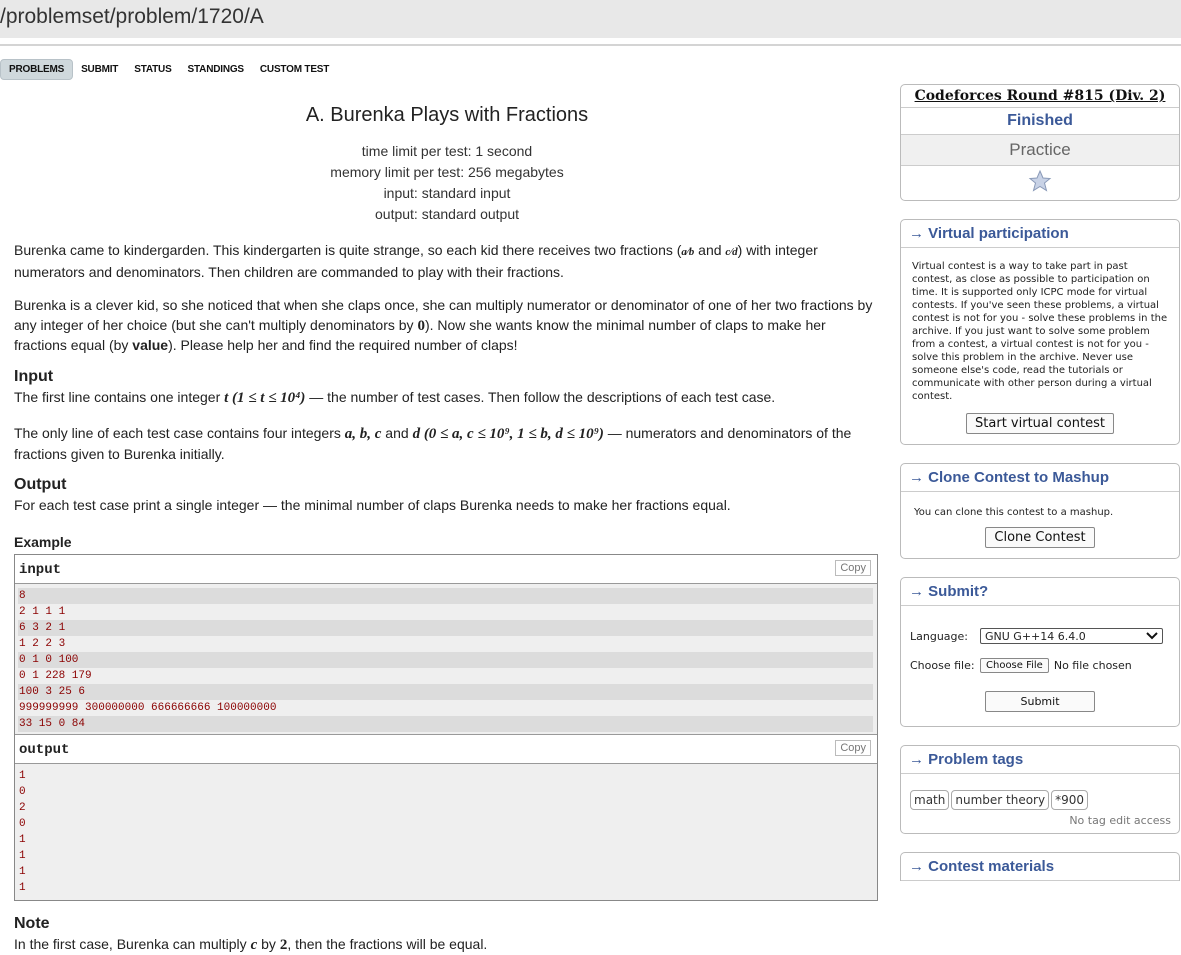  What do you see at coordinates (447, 115) in the screenshot?
I see `problem-title: A. Burenka Plays with Fractions` at bounding box center [447, 115].